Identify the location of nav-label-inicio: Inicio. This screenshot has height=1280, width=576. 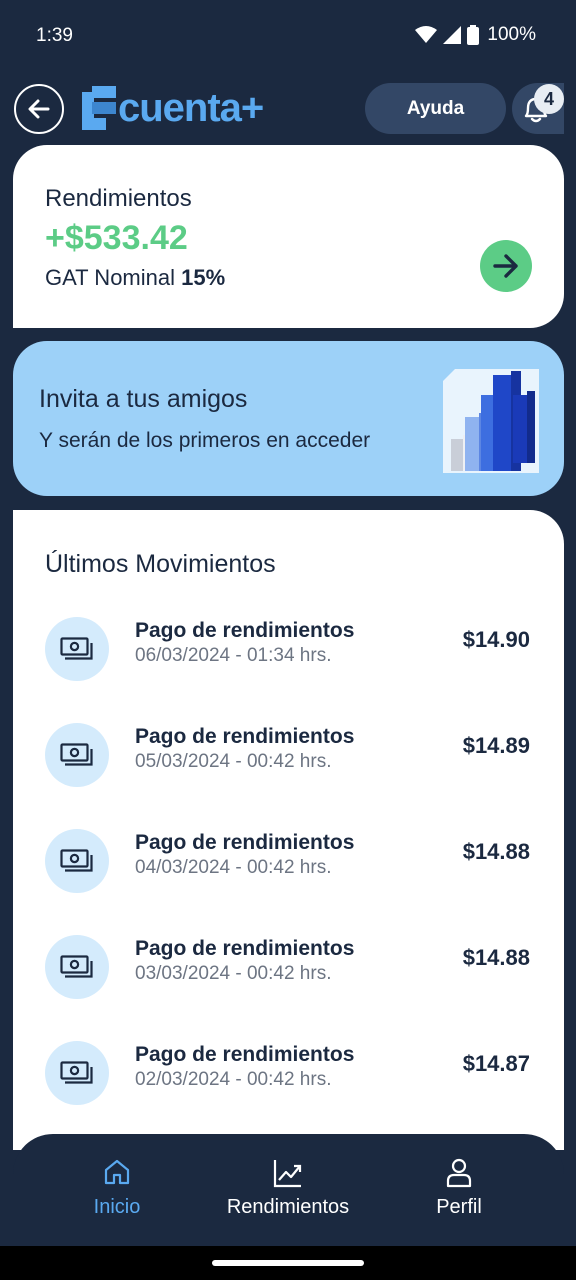
(117, 1207).